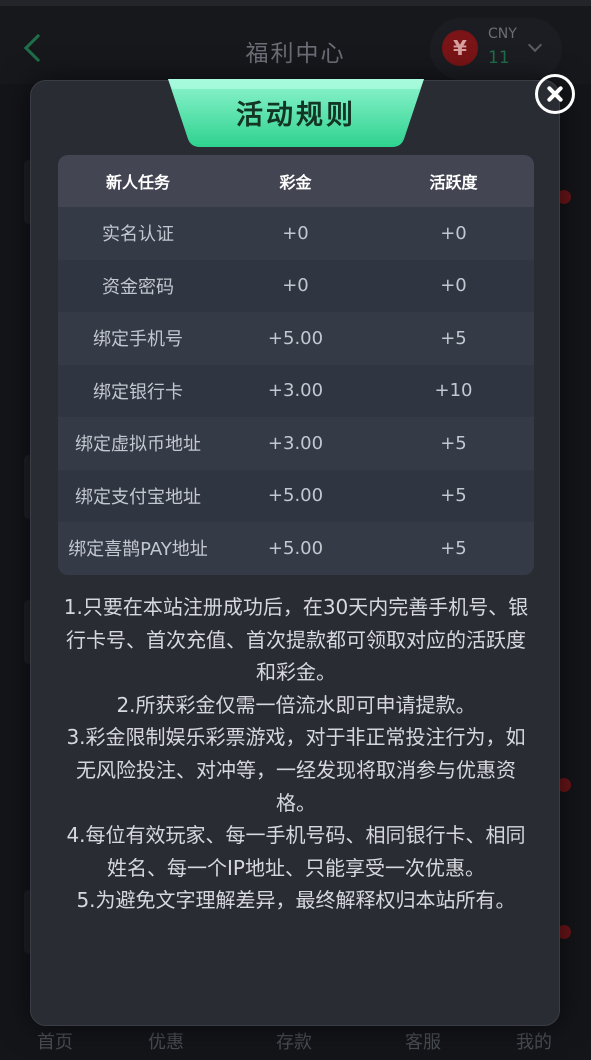  Describe the element at coordinates (296, 704) in the screenshot. I see `rule-item: 2.所获彩金仅需一倍流水即可申请提款。` at that location.